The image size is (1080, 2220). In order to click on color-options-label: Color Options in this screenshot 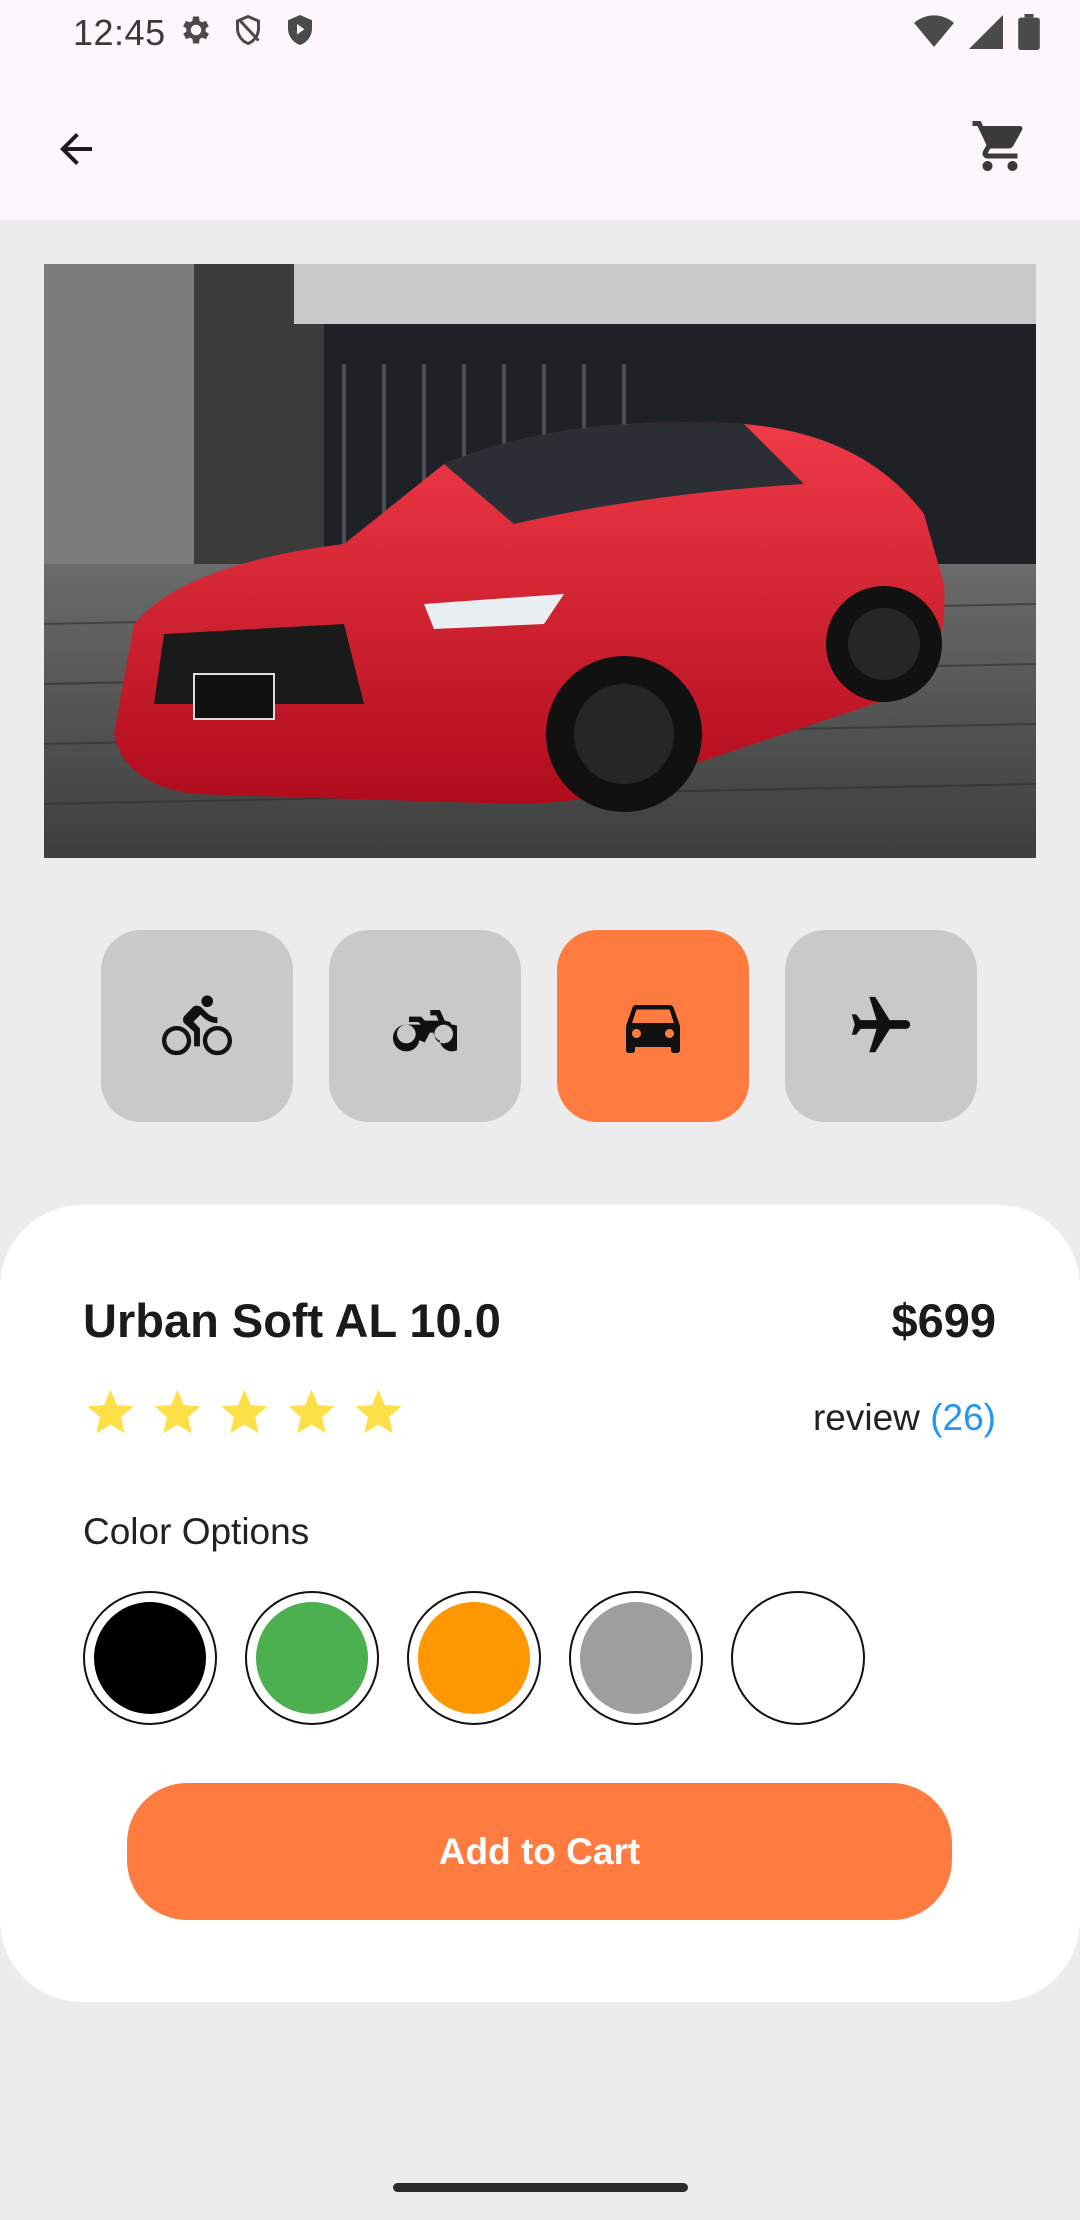, I will do `click(196, 1531)`.